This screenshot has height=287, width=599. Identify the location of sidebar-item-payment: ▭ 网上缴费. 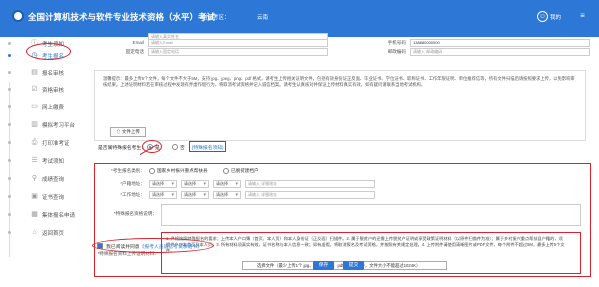
(40, 106).